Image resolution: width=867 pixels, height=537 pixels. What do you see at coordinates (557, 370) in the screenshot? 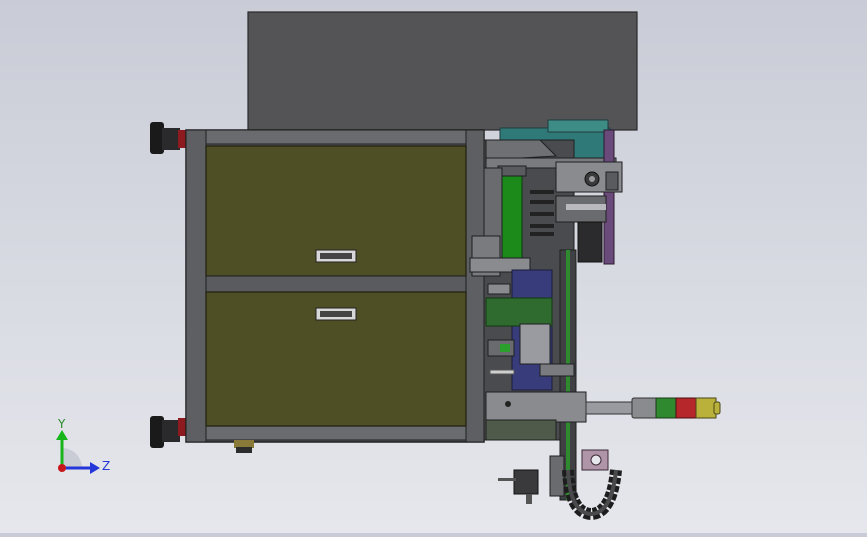
I see `lower-crossbar` at bounding box center [557, 370].